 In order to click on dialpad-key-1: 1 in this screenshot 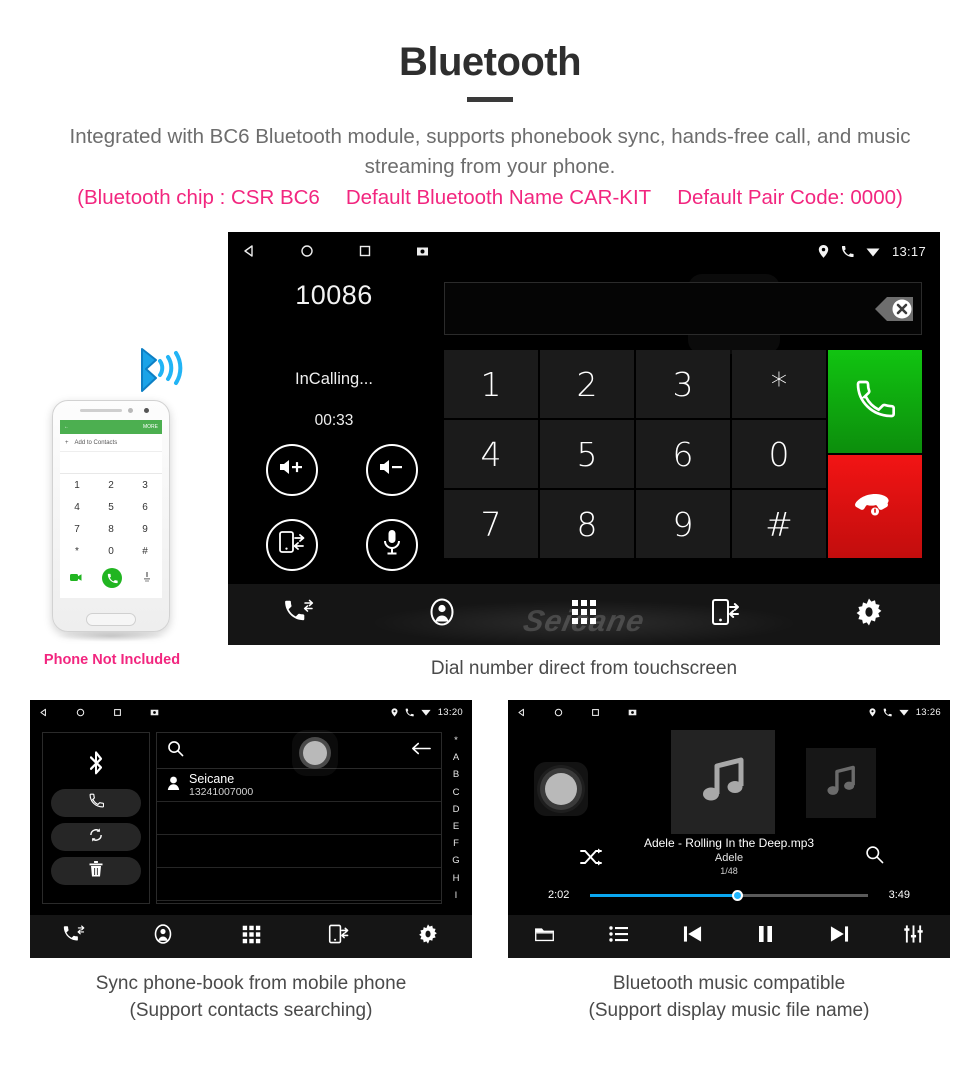, I will do `click(491, 384)`.